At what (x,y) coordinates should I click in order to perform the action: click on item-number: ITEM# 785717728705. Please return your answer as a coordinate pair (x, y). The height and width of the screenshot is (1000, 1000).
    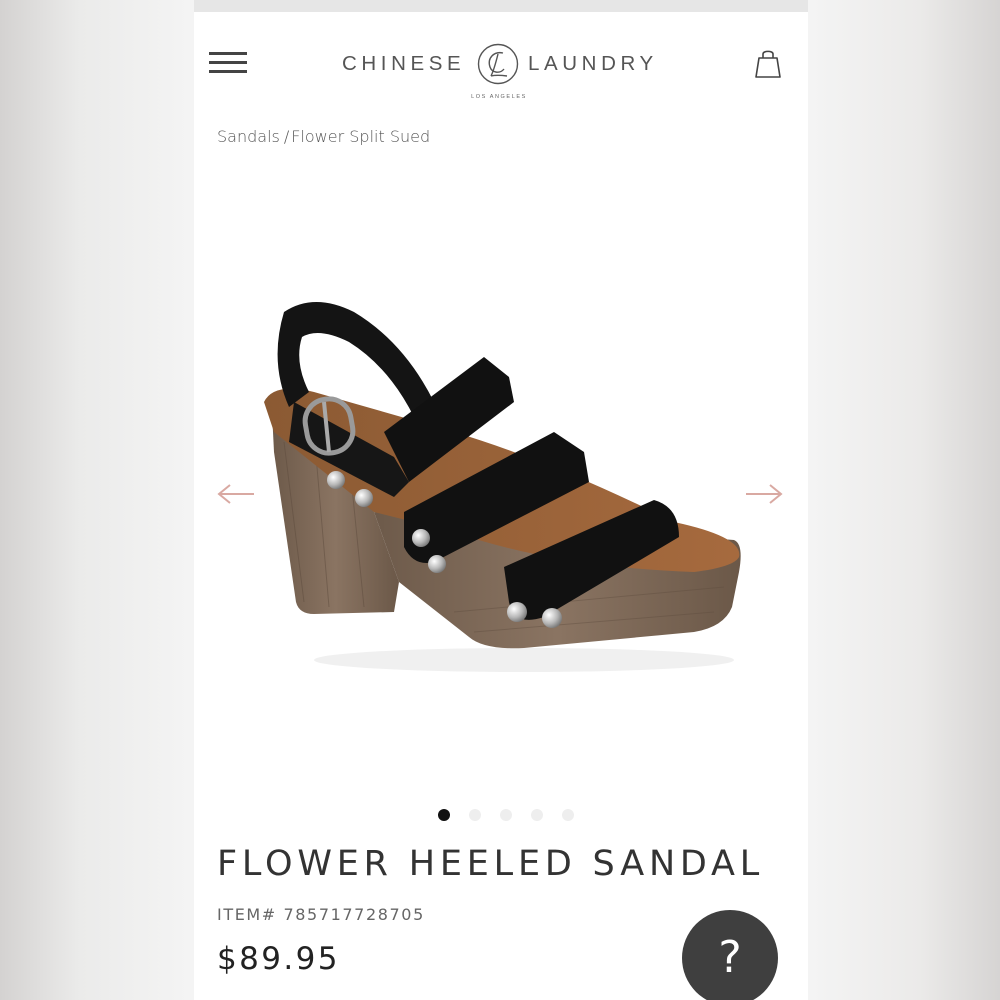
    Looking at the image, I should click on (321, 914).